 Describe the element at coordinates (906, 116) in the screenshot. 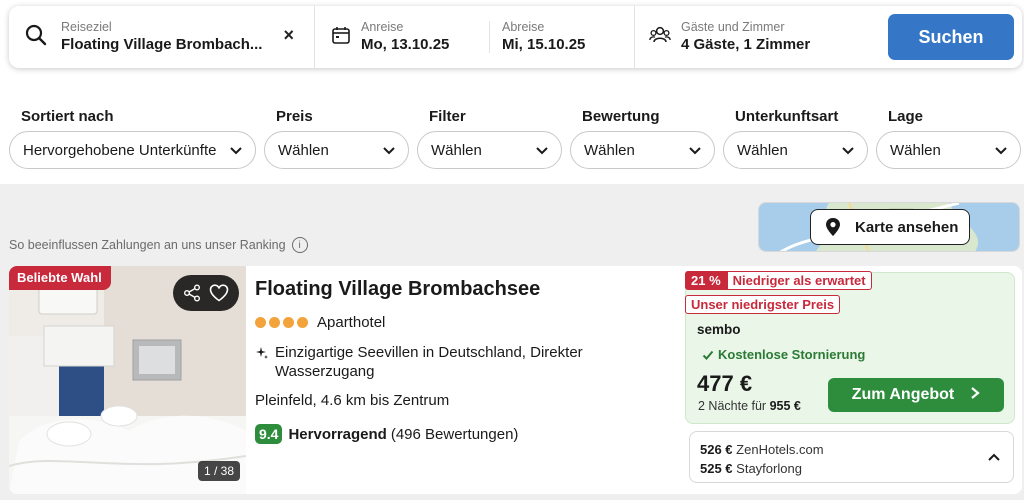

I see `filter-label: Lage` at that location.